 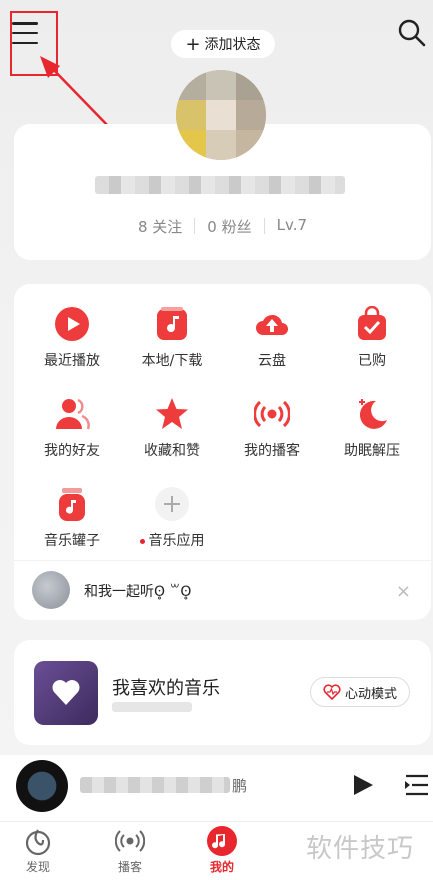 What do you see at coordinates (272, 338) in the screenshot?
I see `grid-item-cloud-disk: 云盘` at bounding box center [272, 338].